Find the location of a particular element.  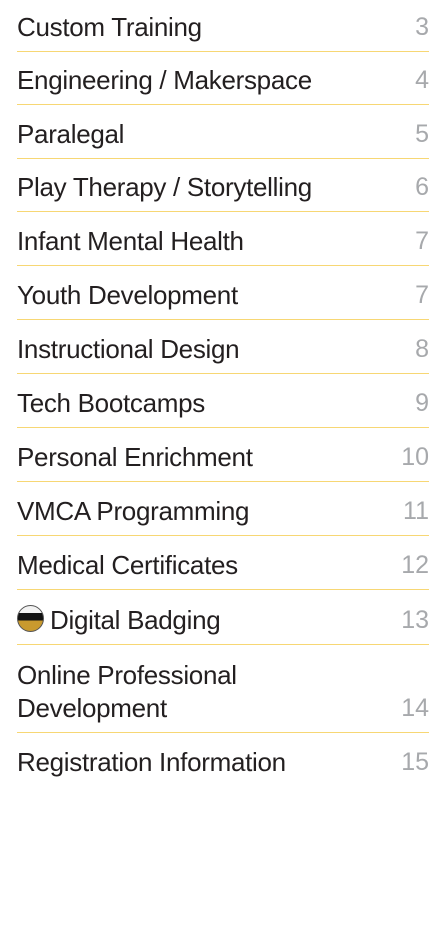

toc-entry-medical-certificates: Medical Certificates 12 is located at coordinates (223, 563).